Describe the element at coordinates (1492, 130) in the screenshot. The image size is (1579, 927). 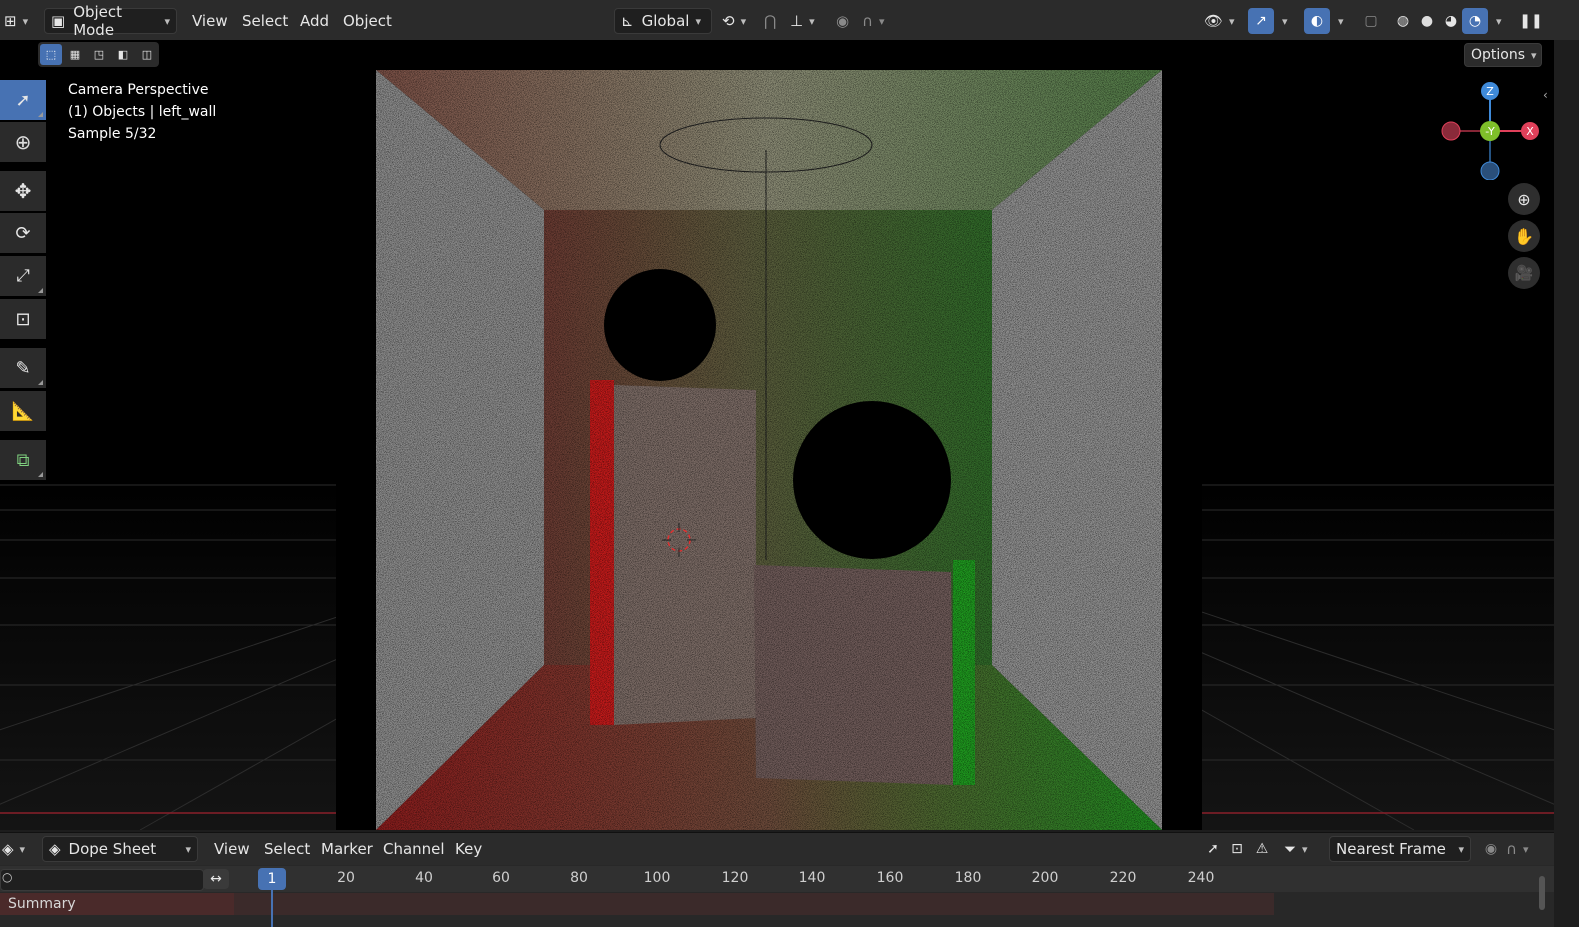
I see `navigation-gizmo: Z X -Y` at that location.